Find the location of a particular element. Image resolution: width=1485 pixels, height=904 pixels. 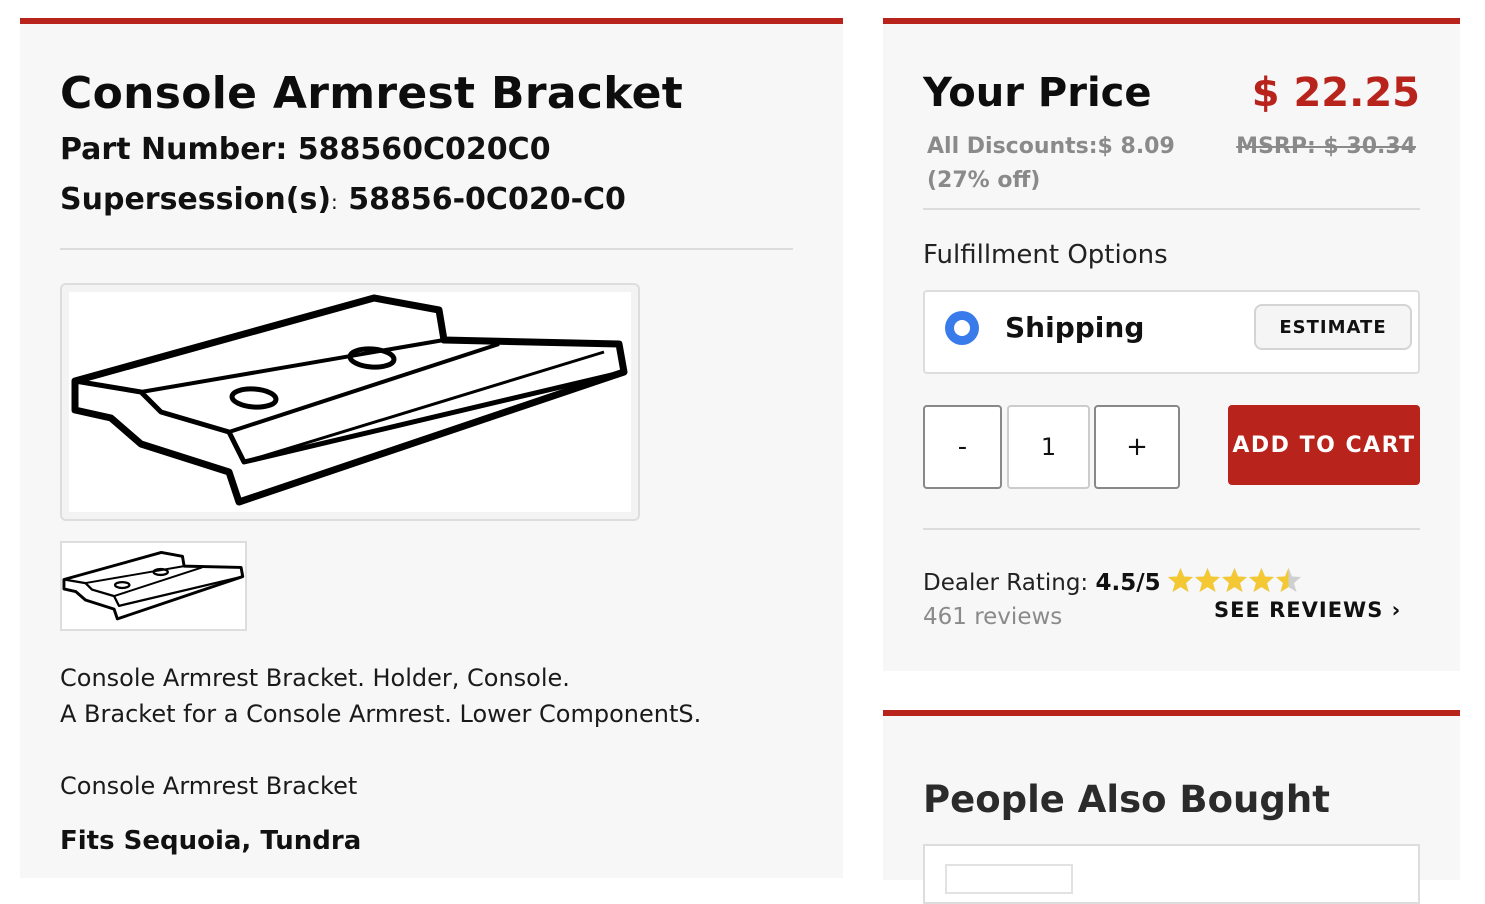

chevron-right-icon: › is located at coordinates (1396, 610).